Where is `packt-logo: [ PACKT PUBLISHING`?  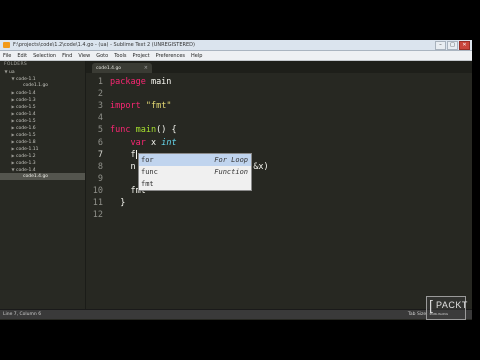 packt-logo: [ PACKT PUBLISHING is located at coordinates (447, 308).